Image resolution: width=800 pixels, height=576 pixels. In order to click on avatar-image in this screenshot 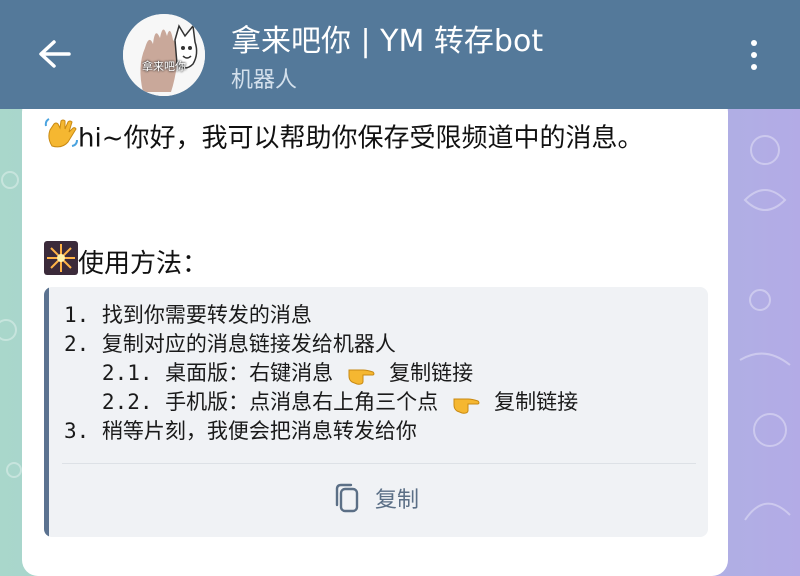, I will do `click(164, 55)`.